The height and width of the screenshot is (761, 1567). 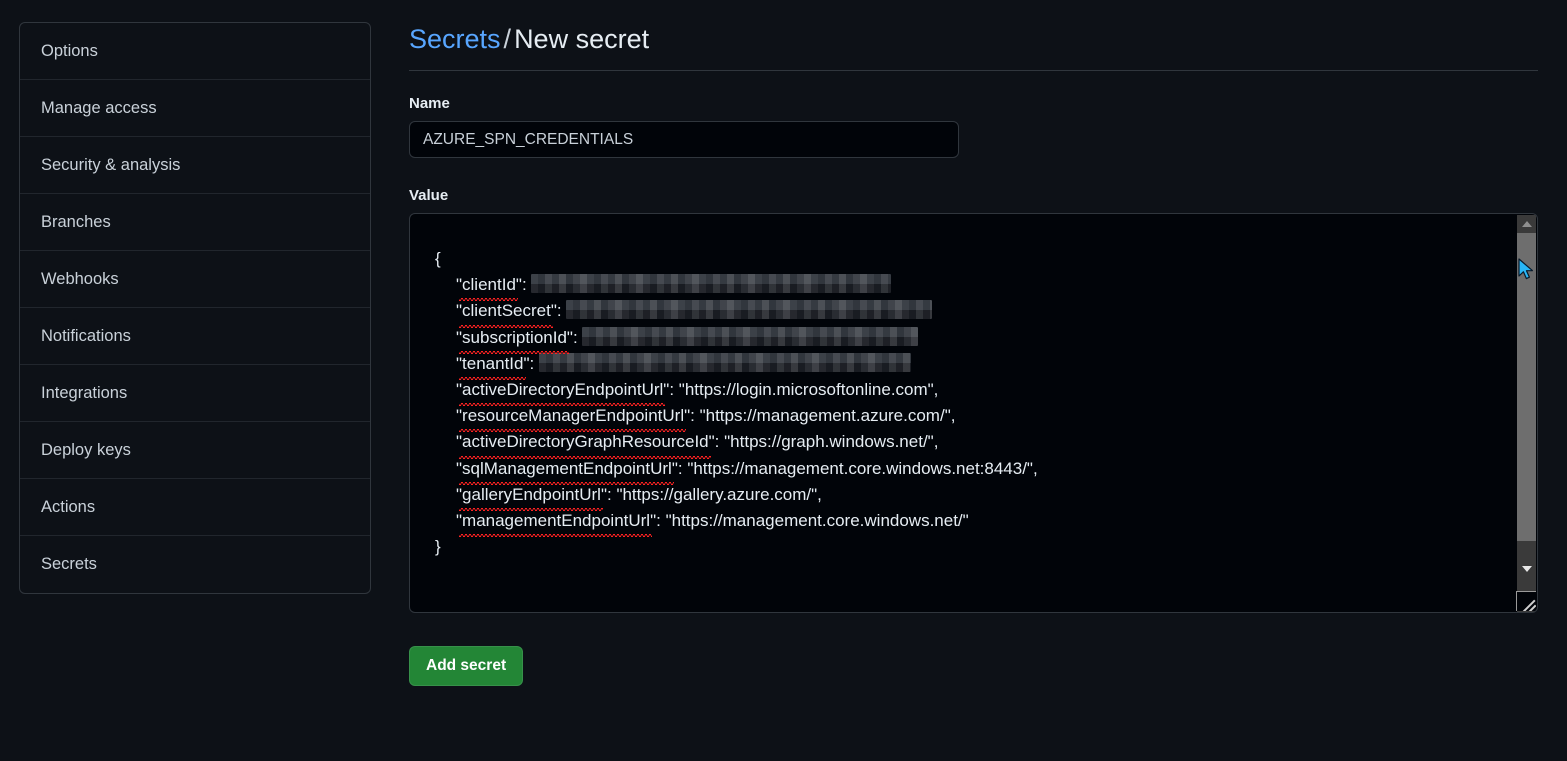 I want to click on sidebar-item-notifications: Notifications, so click(x=195, y=336).